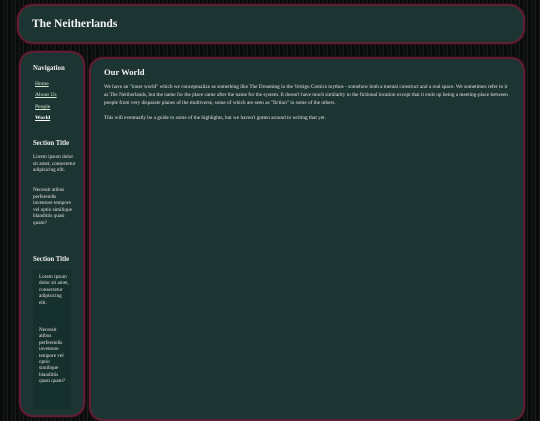 This screenshot has width=540, height=421. I want to click on nav-link-home: Home, so click(42, 84).